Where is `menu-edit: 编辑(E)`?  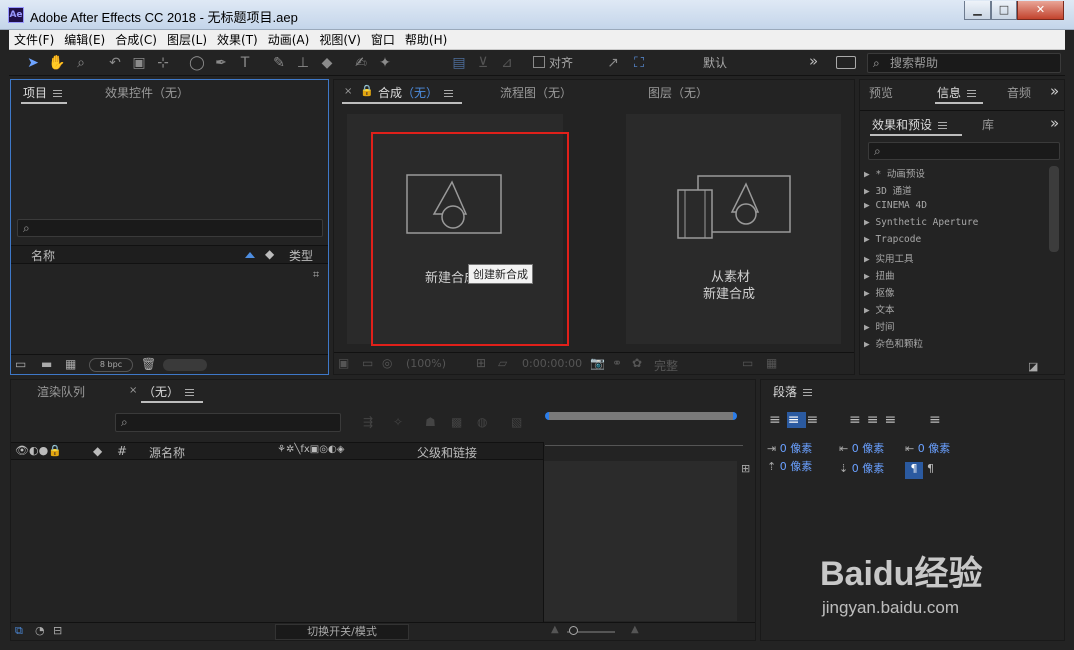
menu-edit: 编辑(E) is located at coordinates (84, 40).